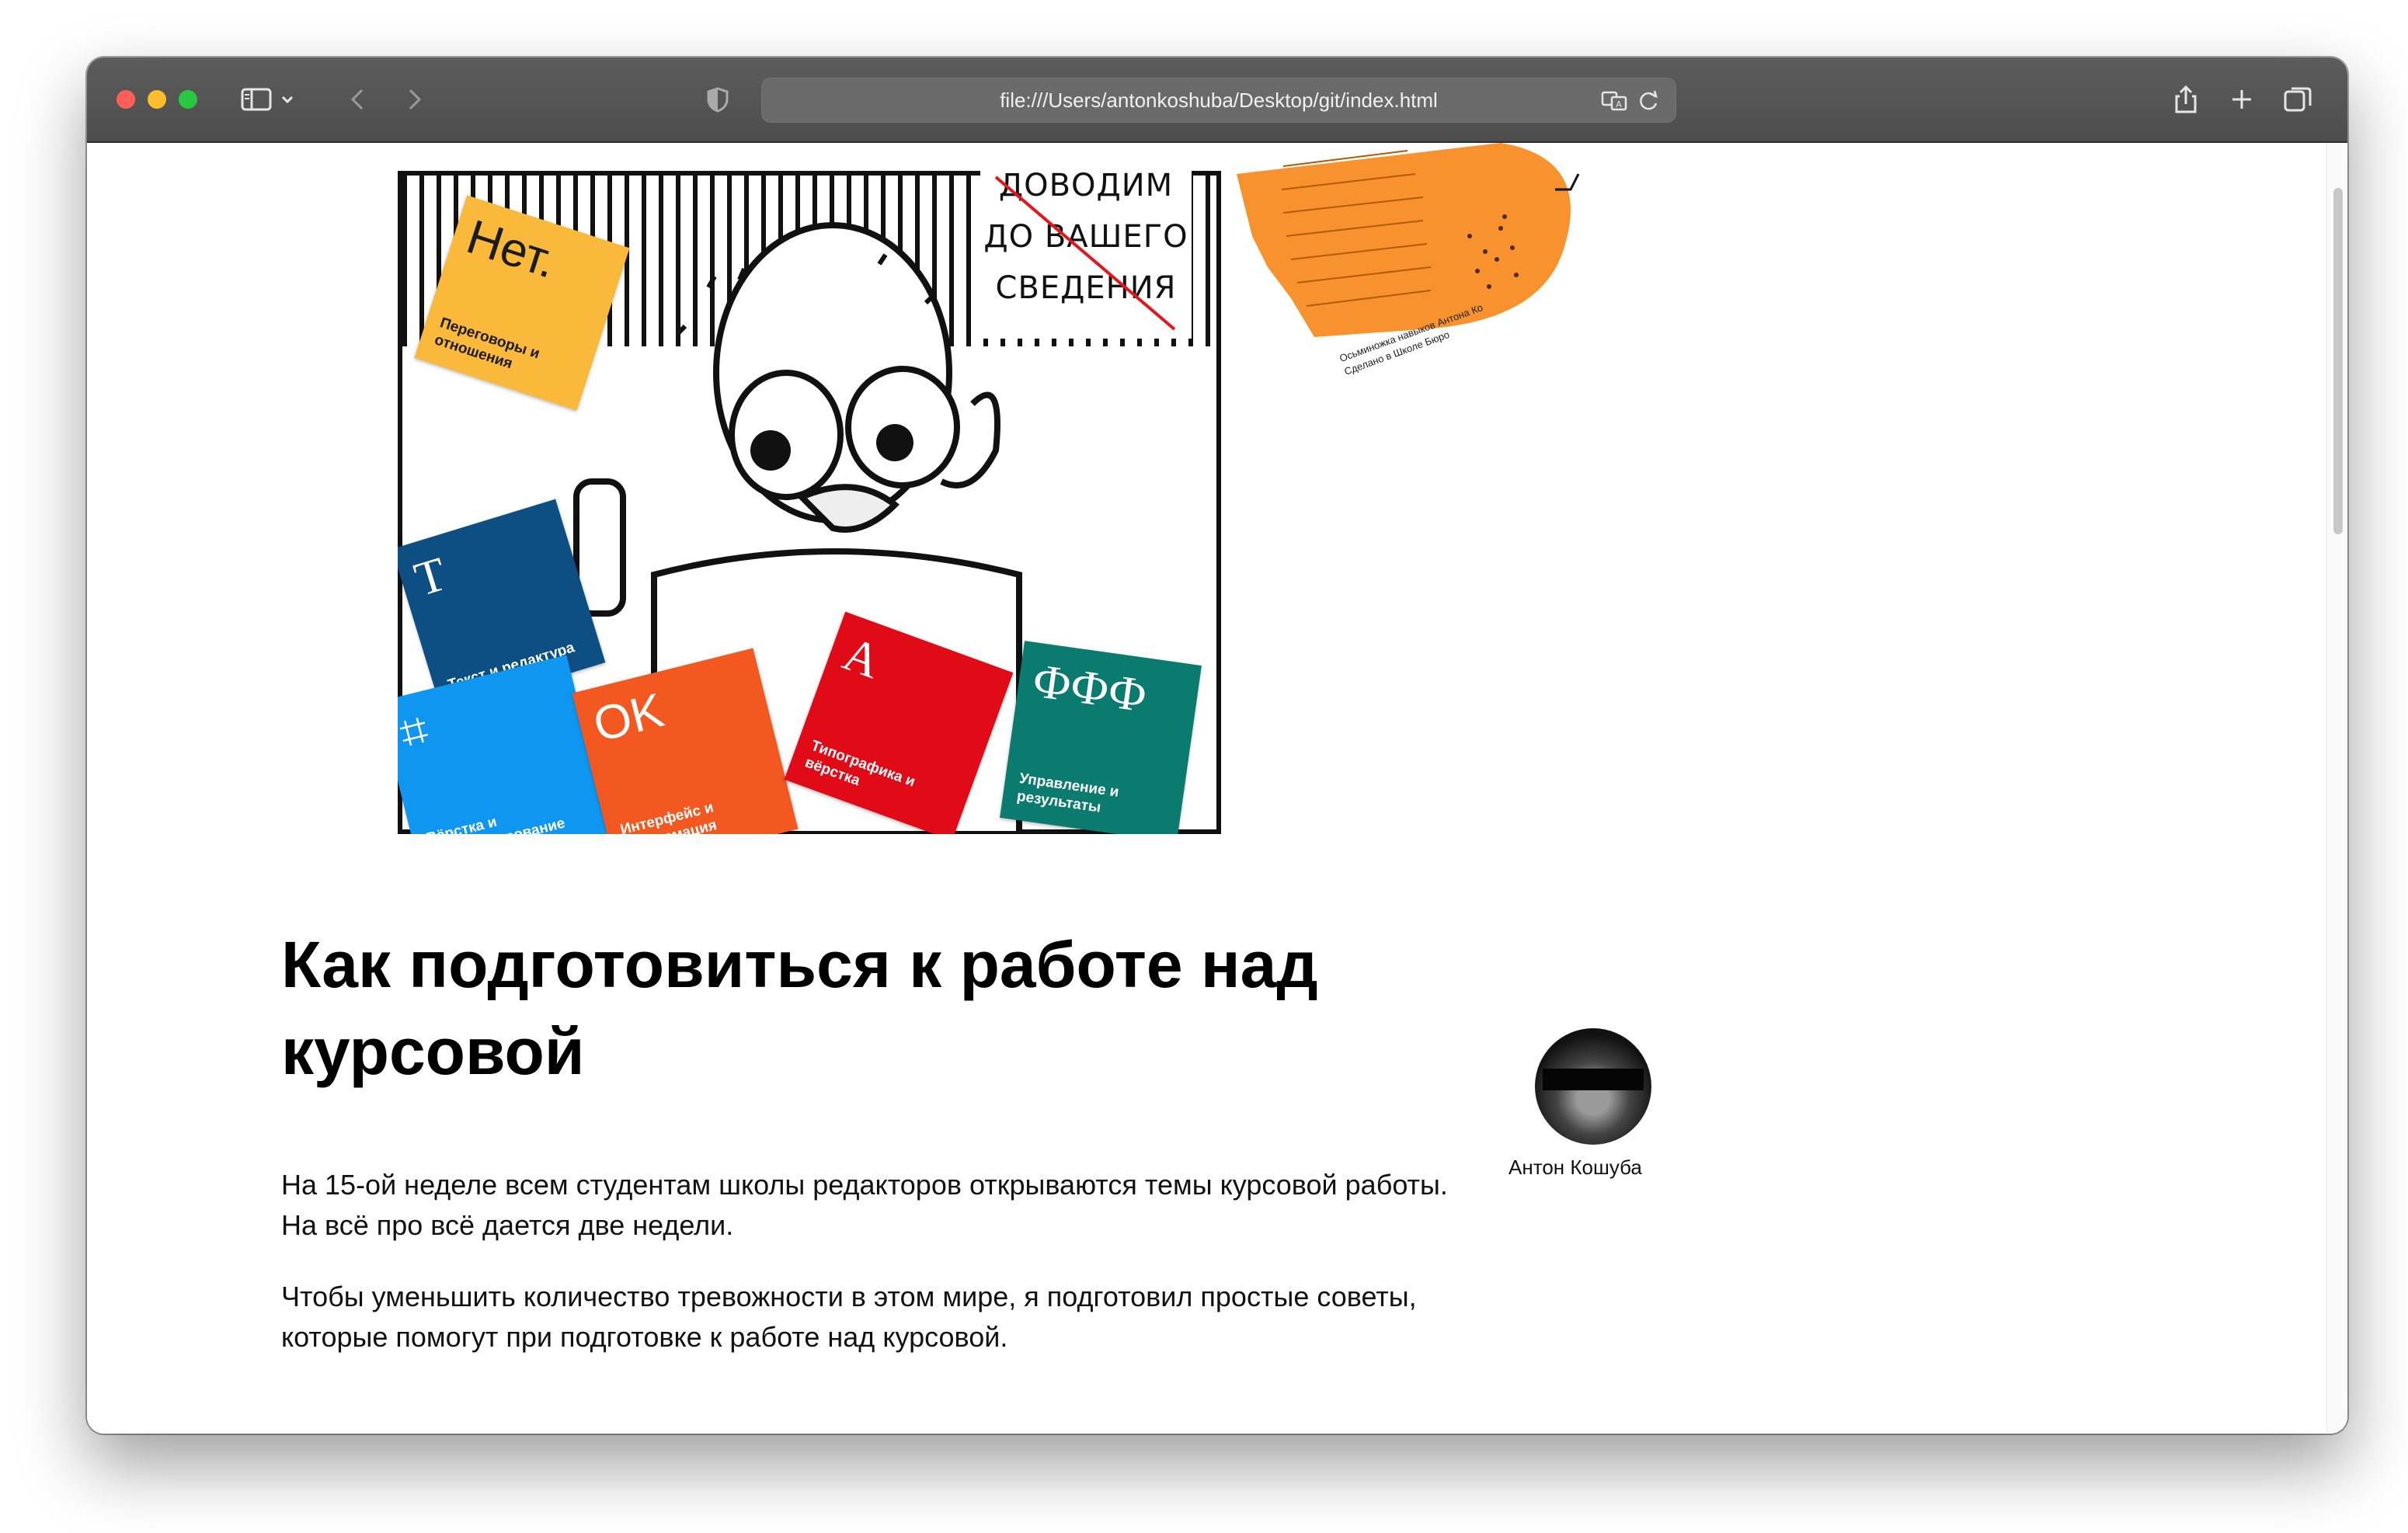  What do you see at coordinates (2336, 788) in the screenshot?
I see `scrollbar-track` at bounding box center [2336, 788].